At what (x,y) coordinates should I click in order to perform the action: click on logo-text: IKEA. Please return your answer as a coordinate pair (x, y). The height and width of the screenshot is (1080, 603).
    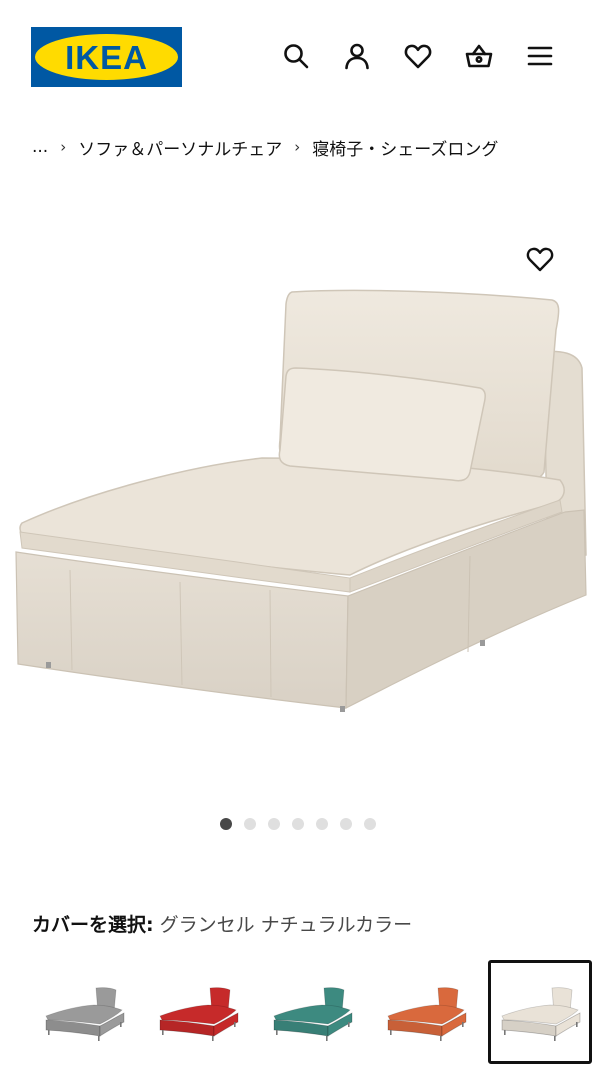
    Looking at the image, I should click on (106, 57).